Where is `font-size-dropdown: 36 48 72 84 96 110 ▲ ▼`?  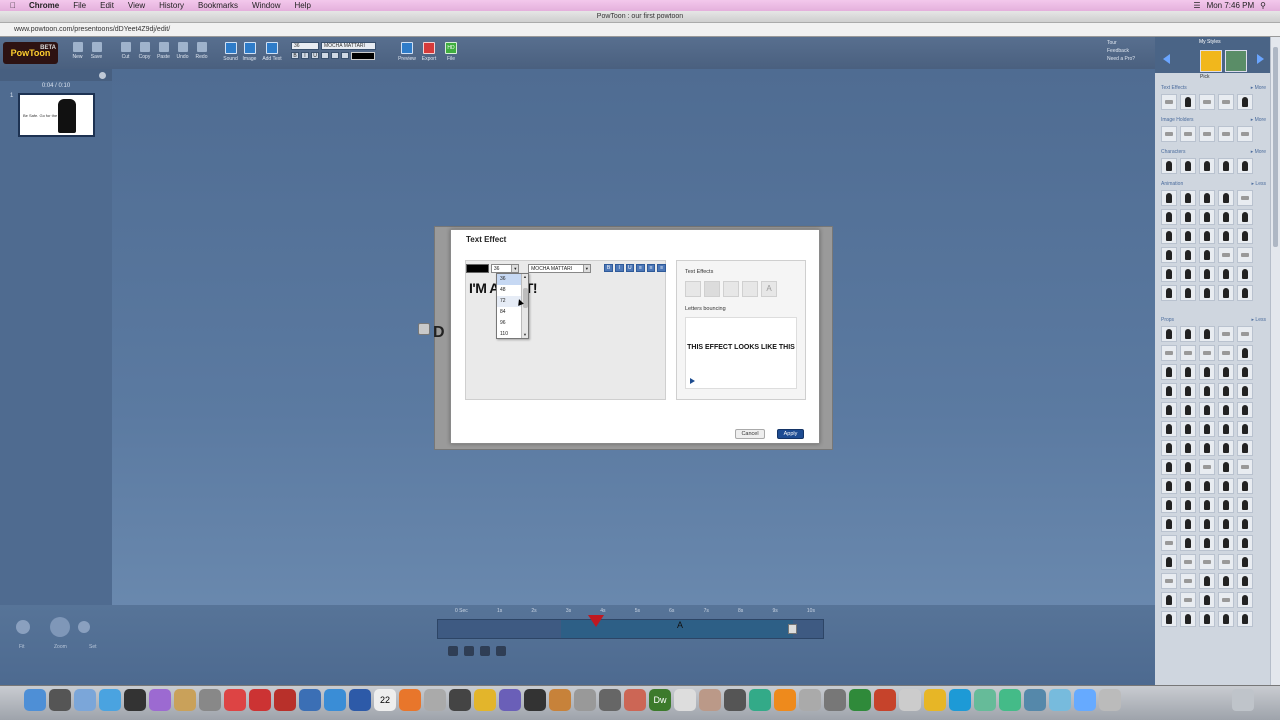 font-size-dropdown: 36 48 72 84 96 110 ▲ ▼ is located at coordinates (512, 306).